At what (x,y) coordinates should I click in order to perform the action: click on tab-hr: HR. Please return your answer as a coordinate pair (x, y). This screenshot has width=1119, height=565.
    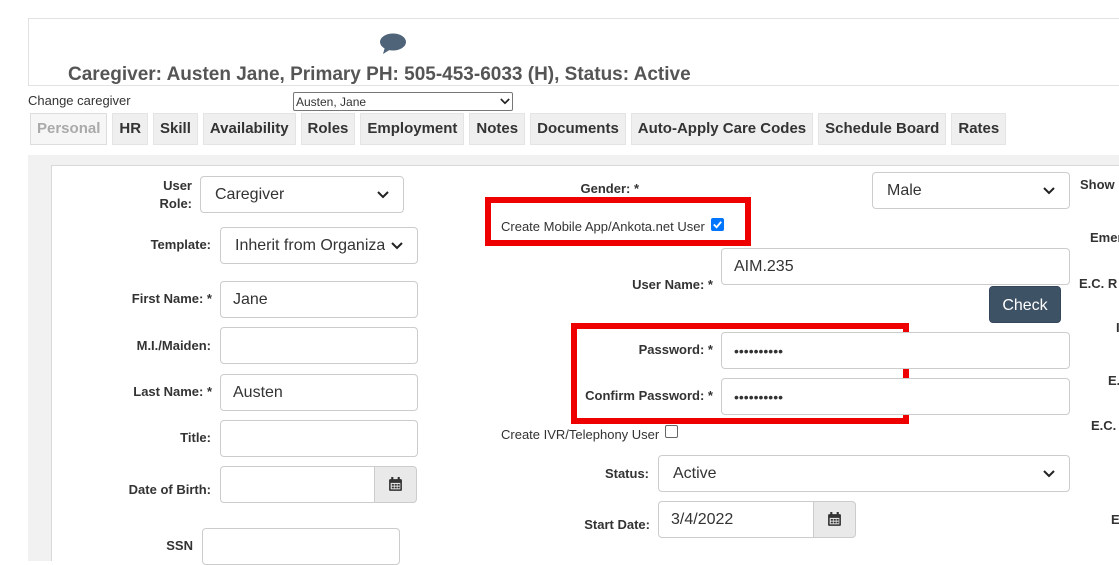
    Looking at the image, I should click on (130, 129).